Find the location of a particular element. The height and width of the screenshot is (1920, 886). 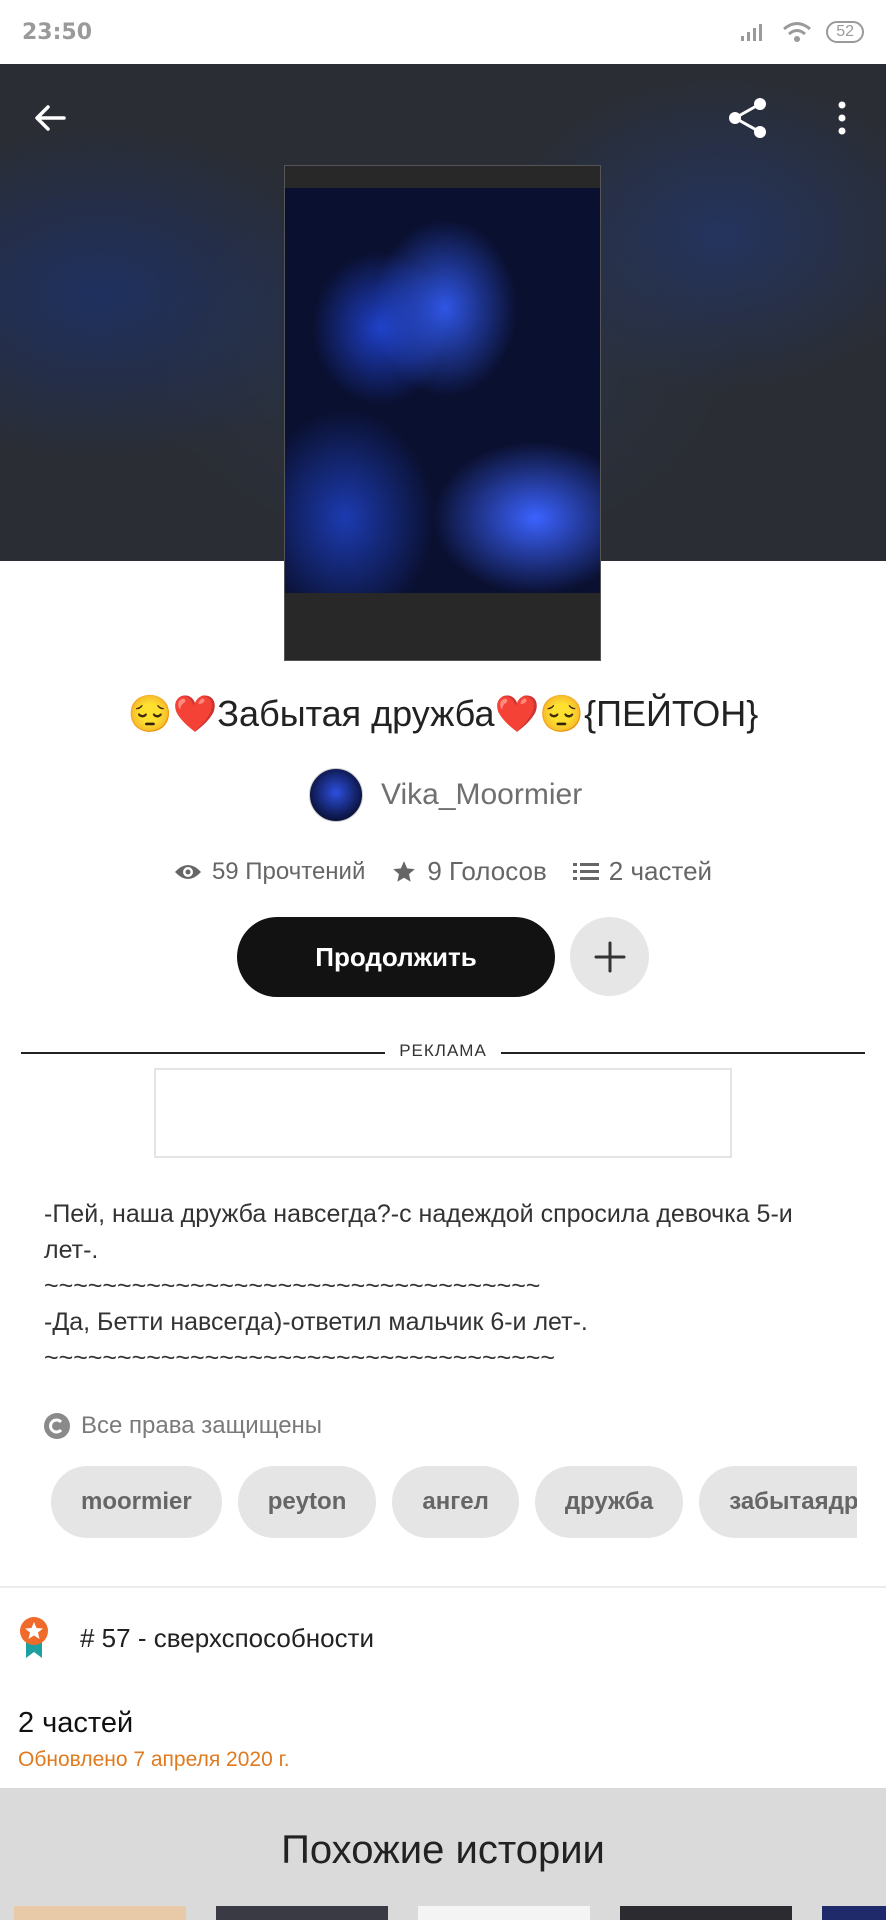

votes-stat: 9 Голосов is located at coordinates (469, 871).